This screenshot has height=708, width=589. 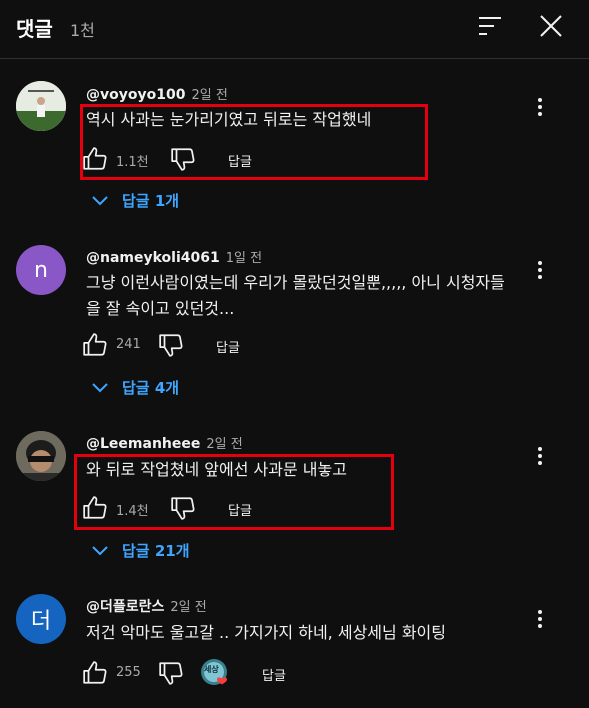 I want to click on avatar: n, so click(x=41, y=270).